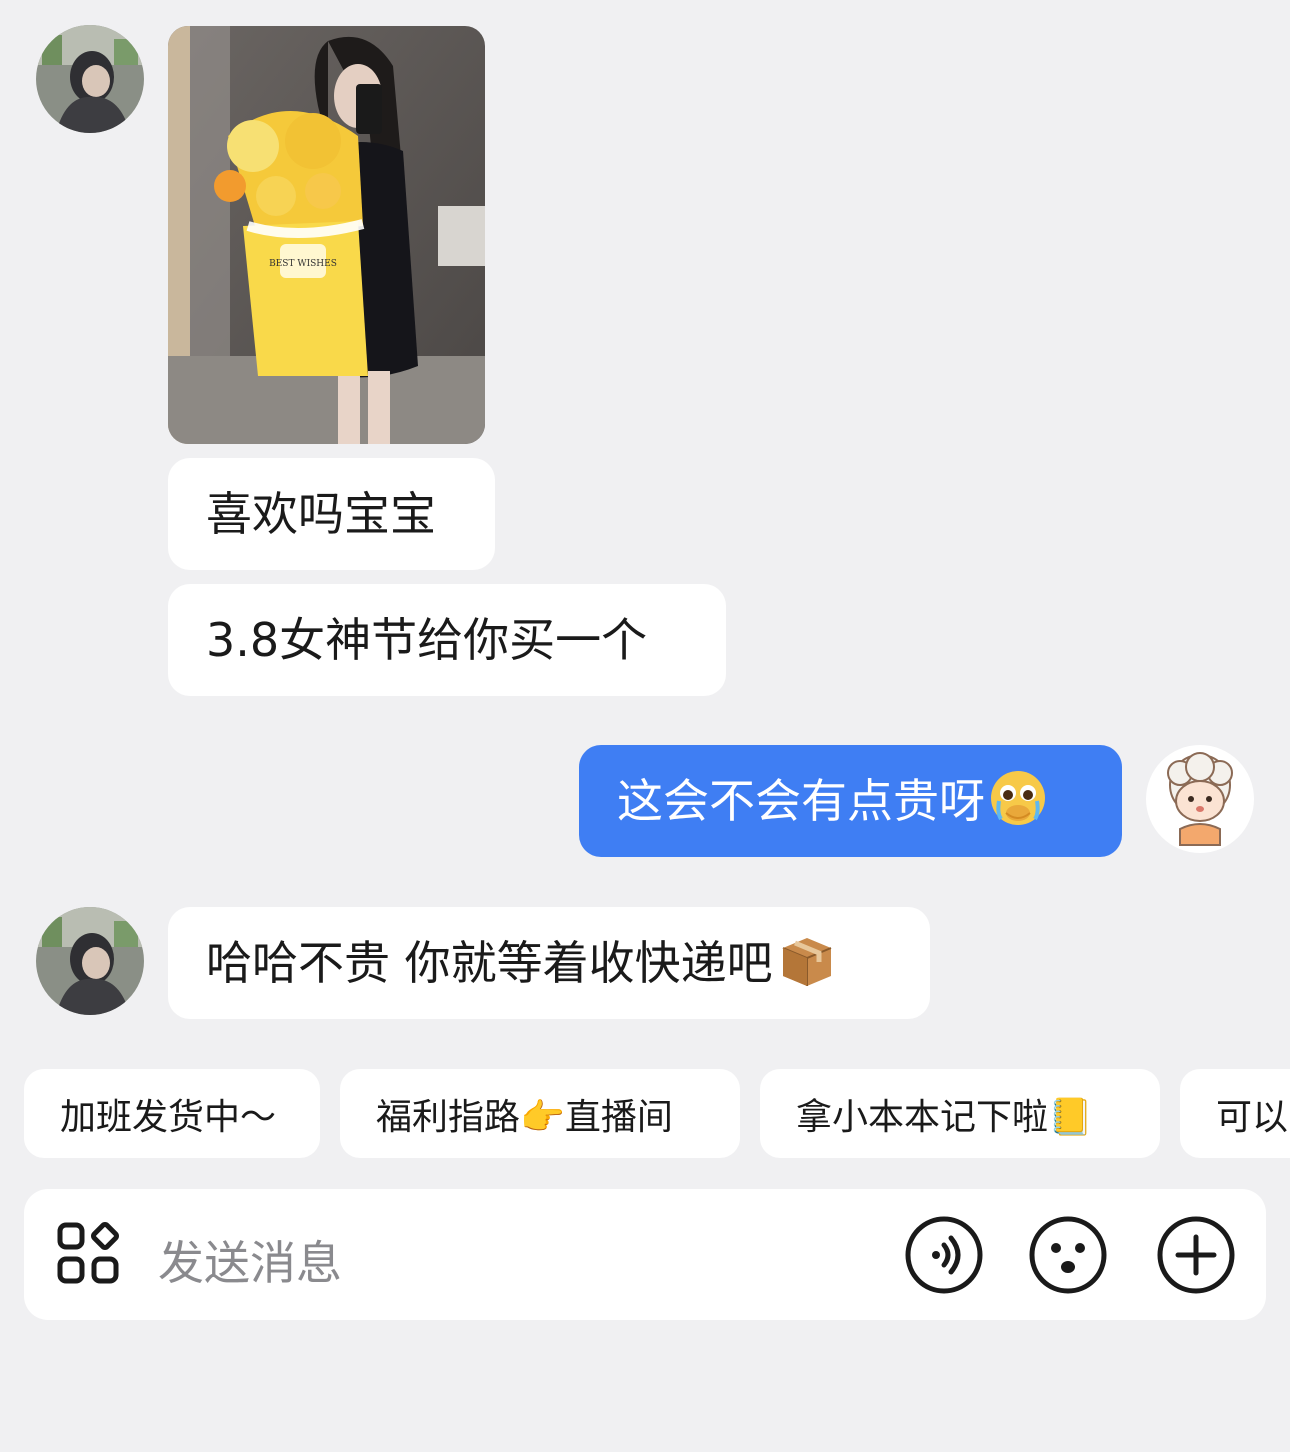  I want to click on quick-reply-label: 拿小本本记下啦📒, so click(944, 1117).